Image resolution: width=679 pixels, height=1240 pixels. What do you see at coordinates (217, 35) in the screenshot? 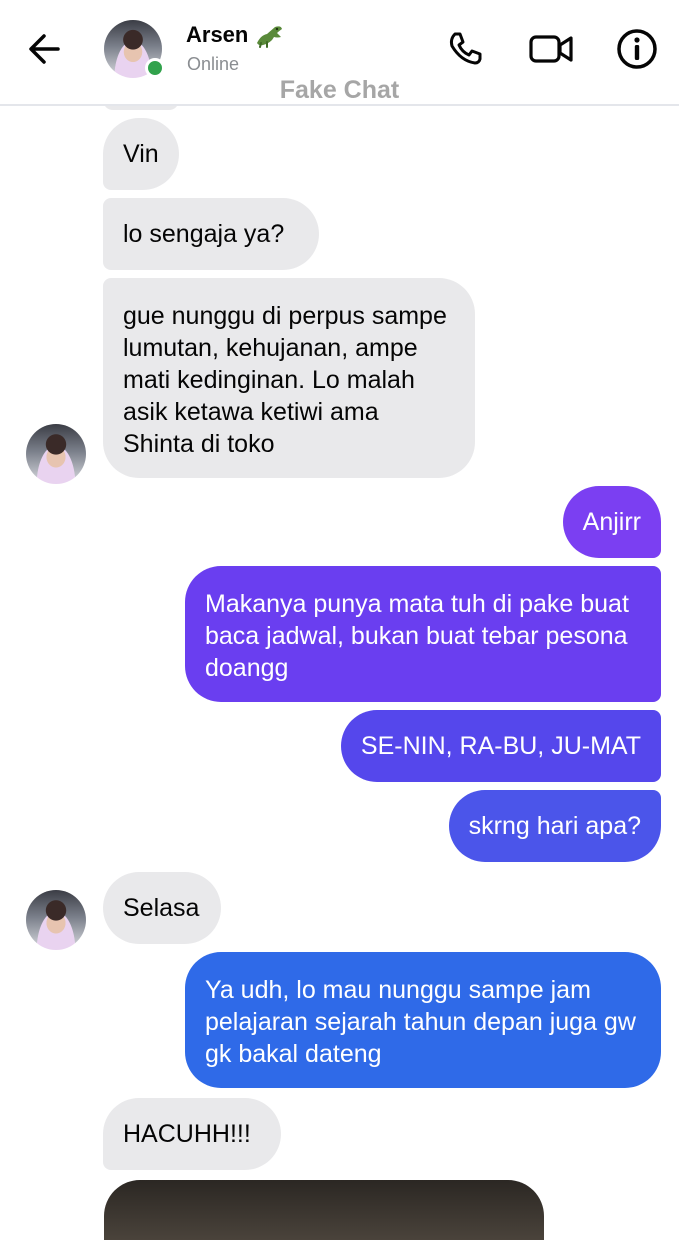
I see `contact-name: Arsen` at bounding box center [217, 35].